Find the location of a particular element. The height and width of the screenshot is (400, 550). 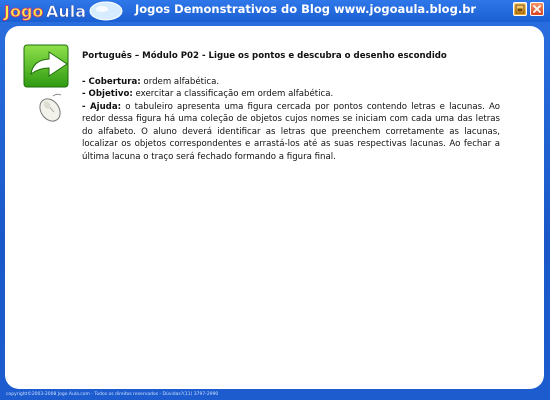

mouse-icon is located at coordinates (50, 107).